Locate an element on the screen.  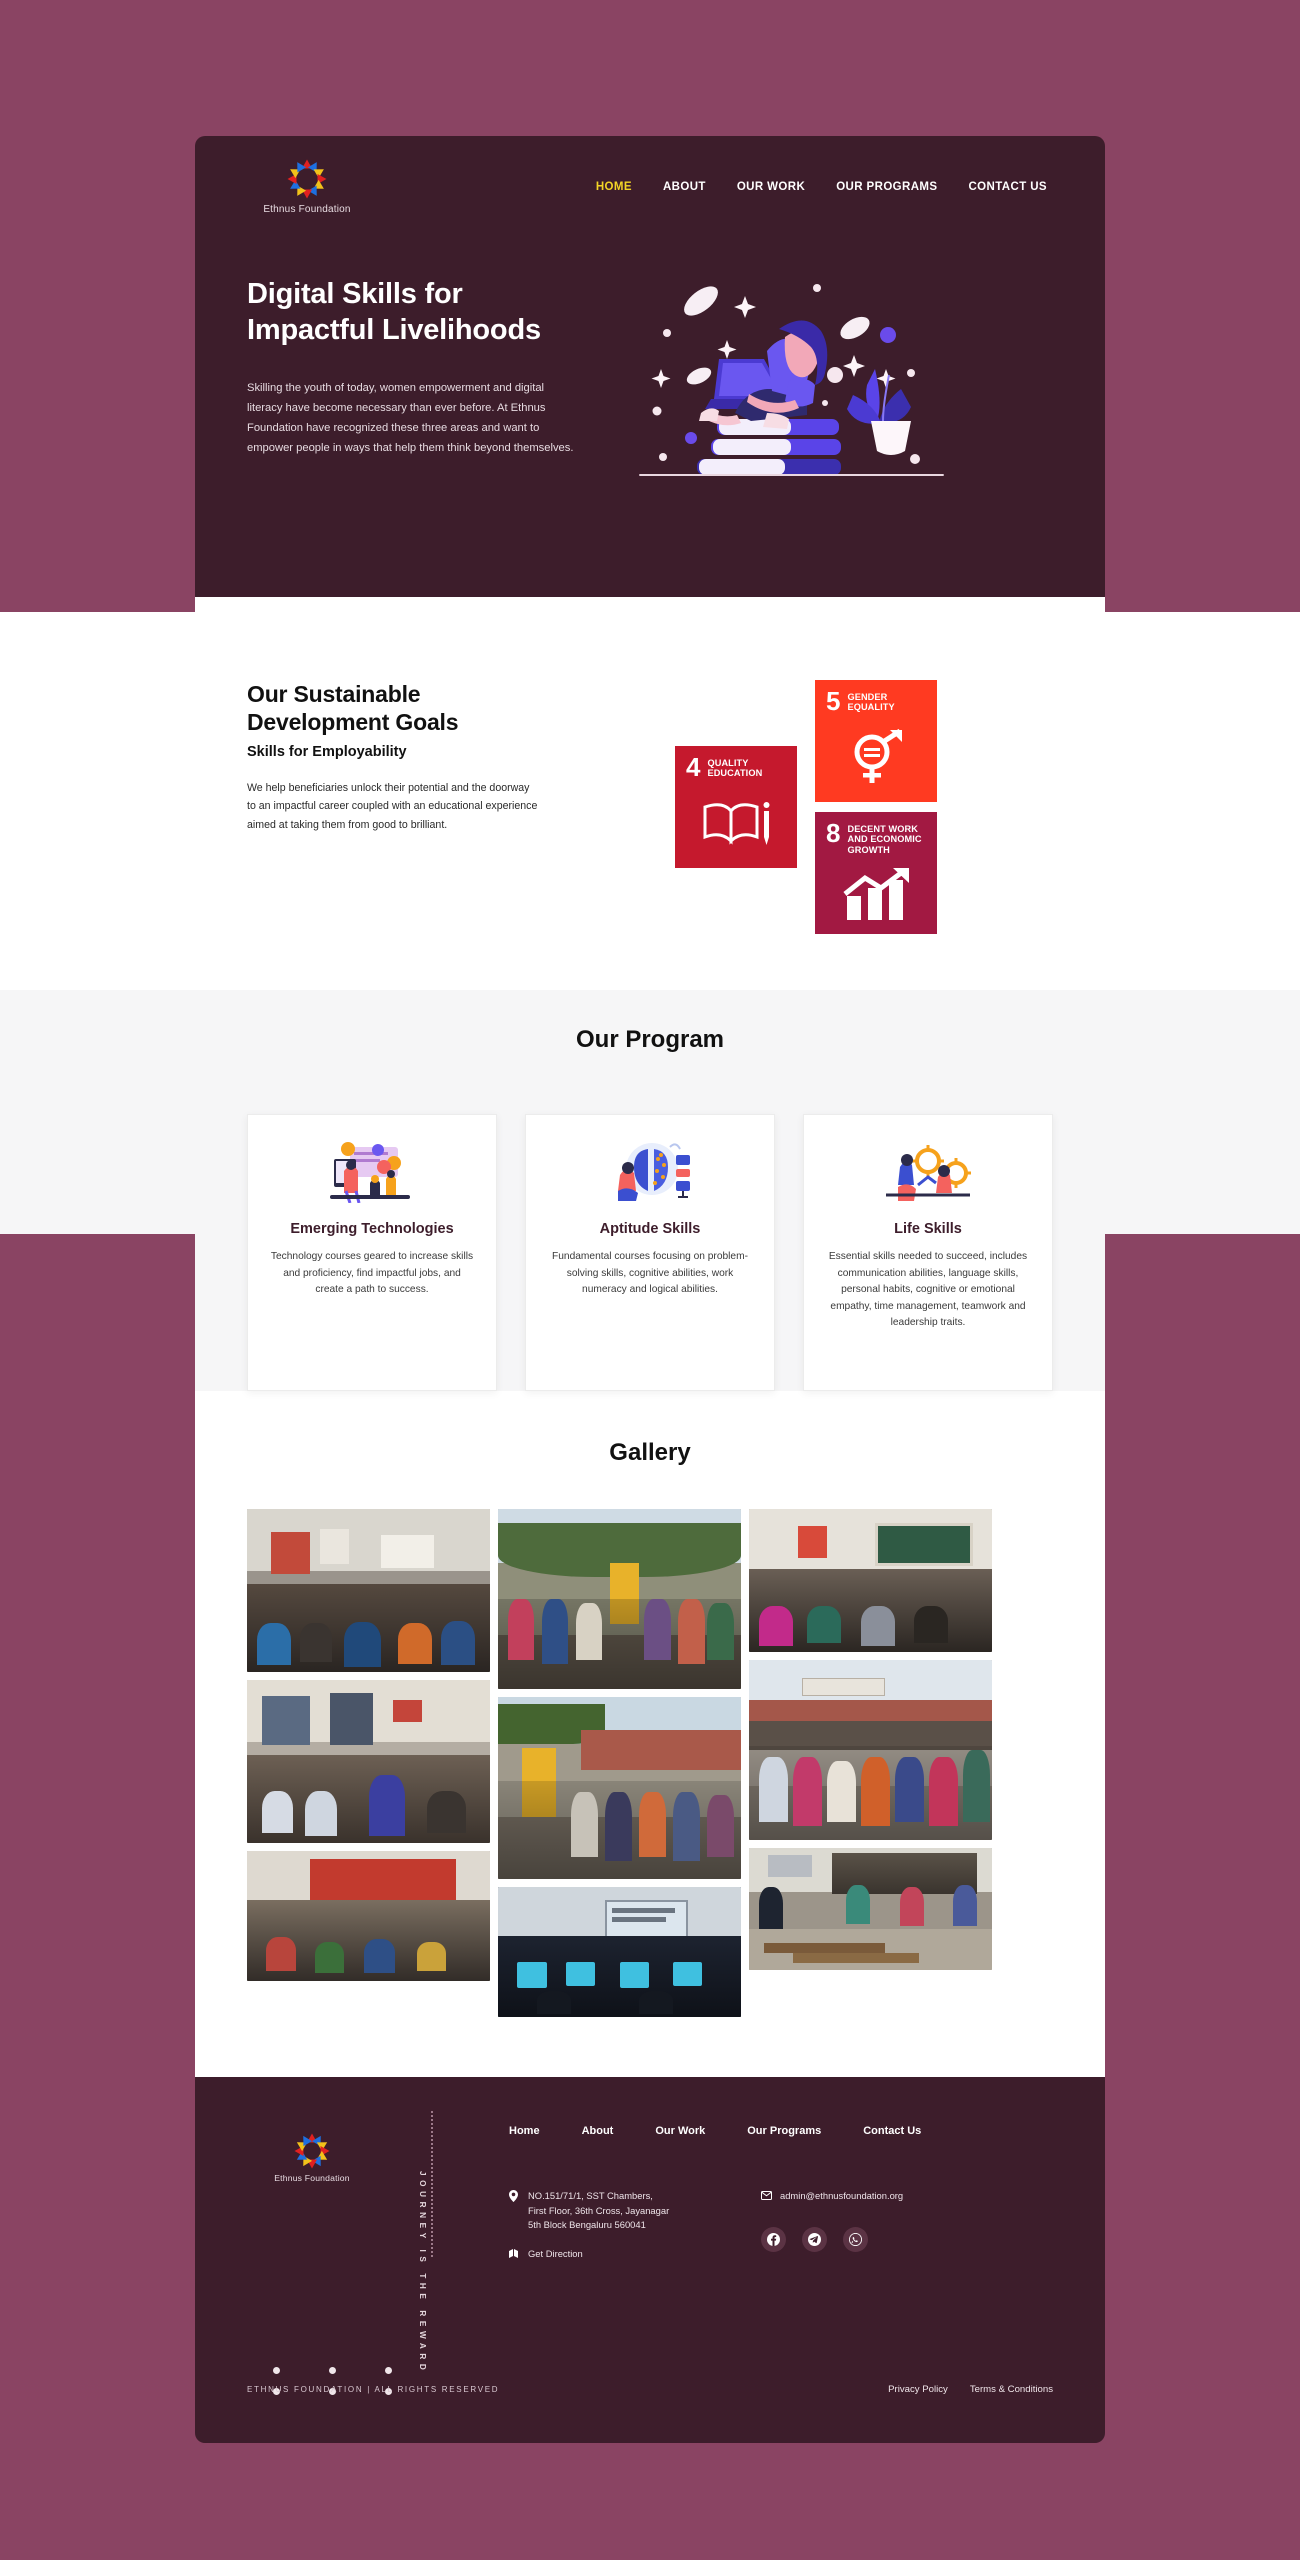
footer-legal-links: Privacy Policy Terms & Conditions is located at coordinates (970, 2389).